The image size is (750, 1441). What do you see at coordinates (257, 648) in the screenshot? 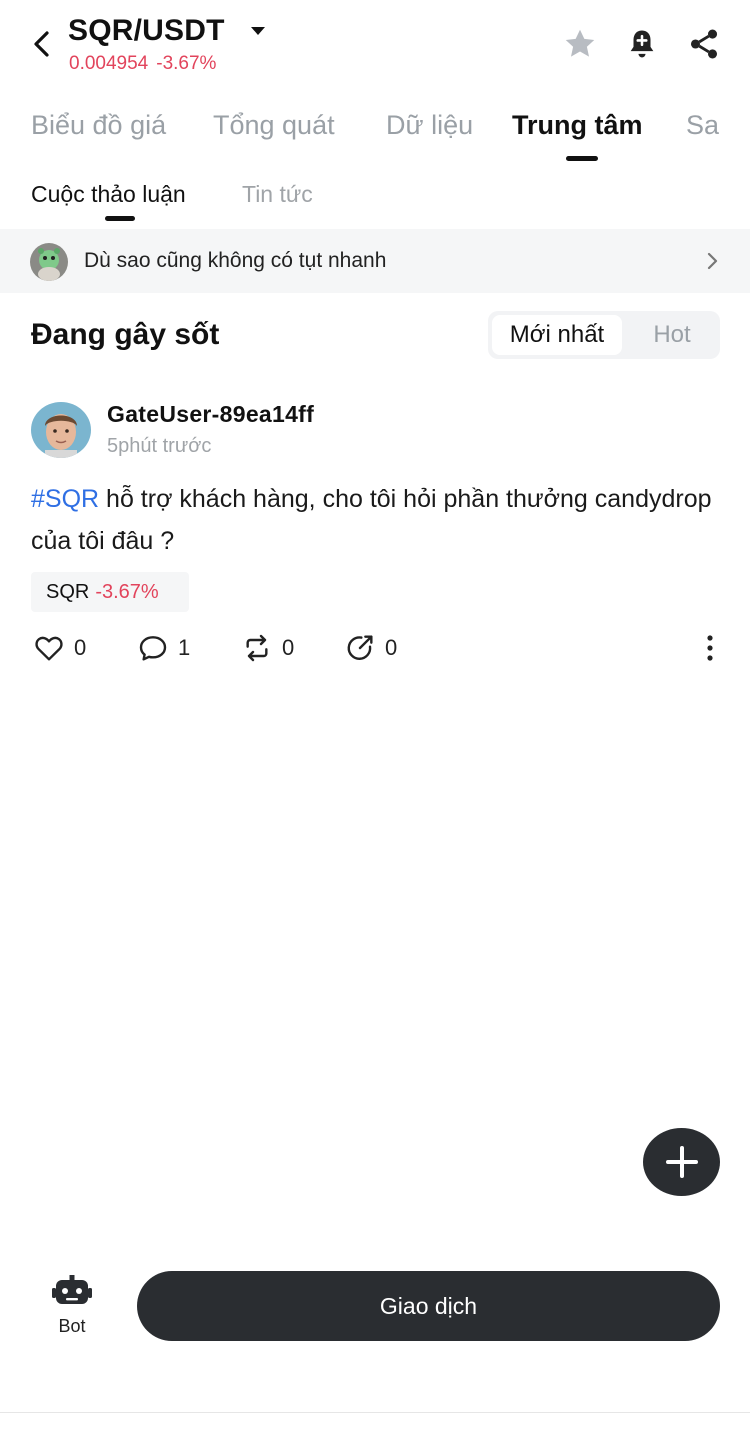
I see `repost-icon` at bounding box center [257, 648].